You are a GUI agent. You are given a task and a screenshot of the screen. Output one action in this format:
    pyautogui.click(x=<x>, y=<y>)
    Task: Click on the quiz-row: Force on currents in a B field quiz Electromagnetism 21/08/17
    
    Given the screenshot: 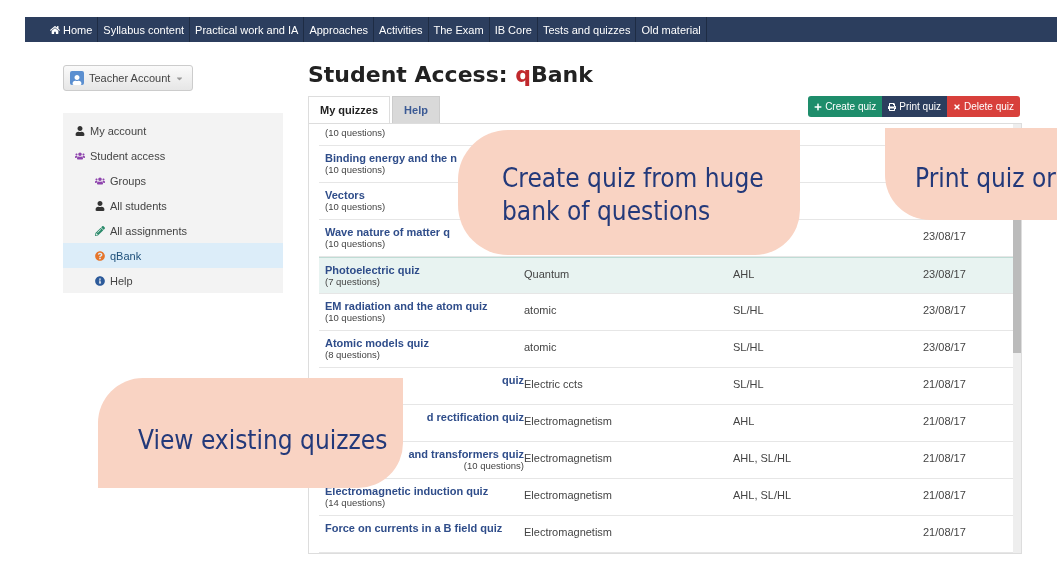 What is the action you would take?
    pyautogui.click(x=666, y=534)
    